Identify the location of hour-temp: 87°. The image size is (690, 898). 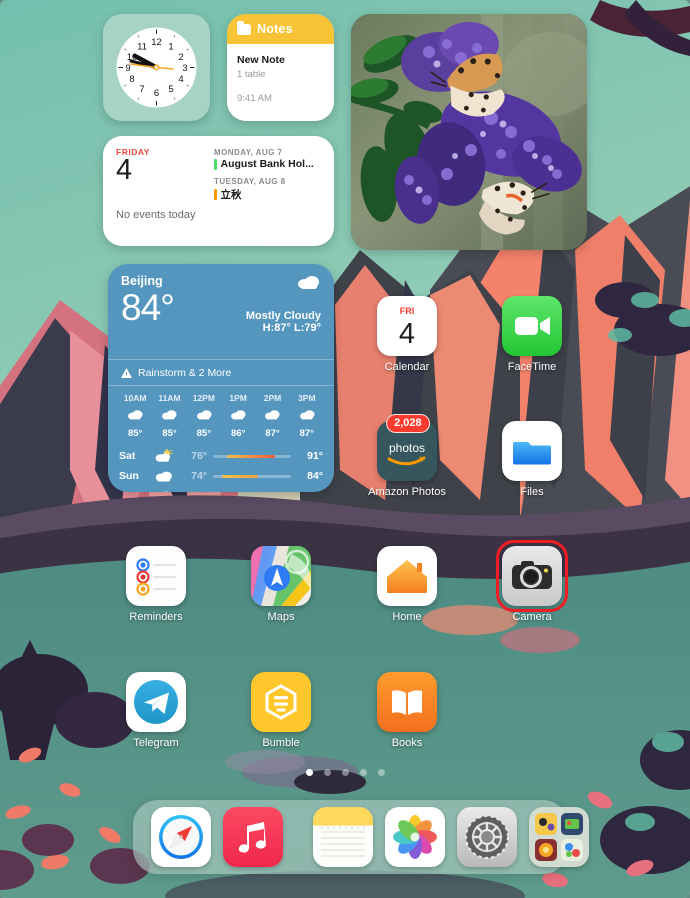
(306, 433).